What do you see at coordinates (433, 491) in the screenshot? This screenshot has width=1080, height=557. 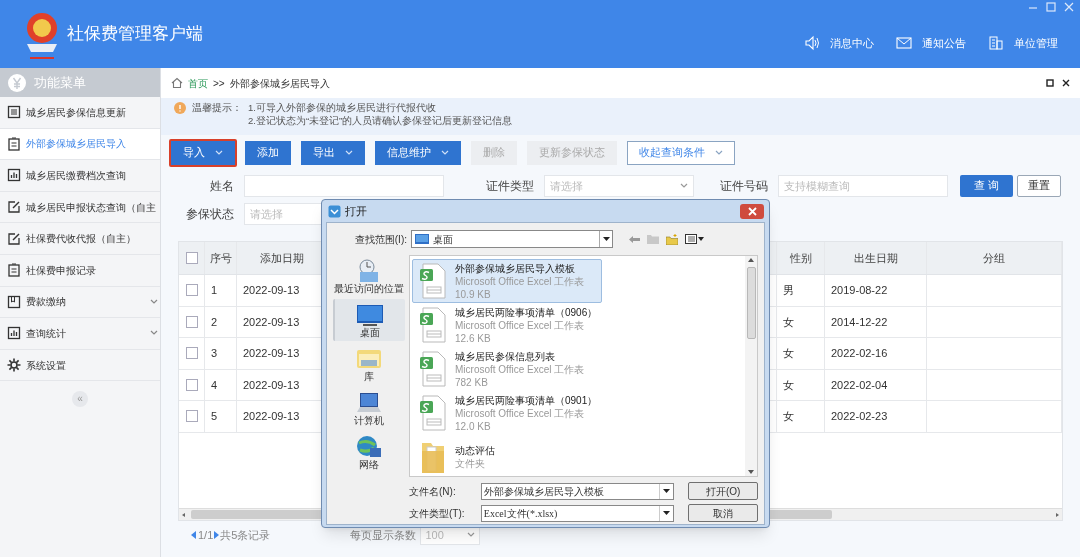 I see `field-label: 文件名(N):` at bounding box center [433, 491].